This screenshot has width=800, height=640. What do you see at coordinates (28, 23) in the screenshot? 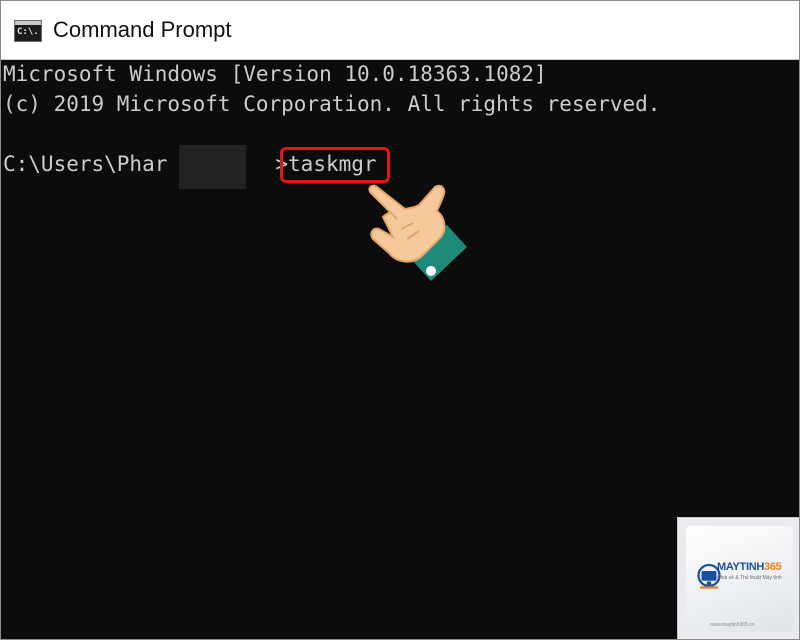
I see `icon-title-strip` at bounding box center [28, 23].